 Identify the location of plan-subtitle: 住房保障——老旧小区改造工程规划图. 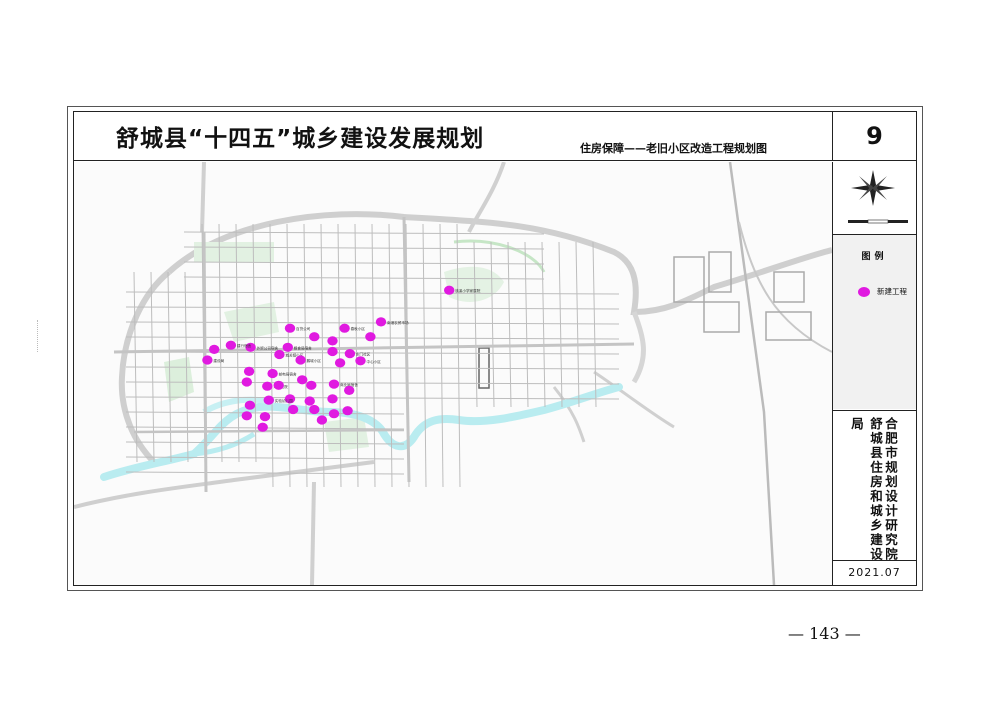
(673, 148).